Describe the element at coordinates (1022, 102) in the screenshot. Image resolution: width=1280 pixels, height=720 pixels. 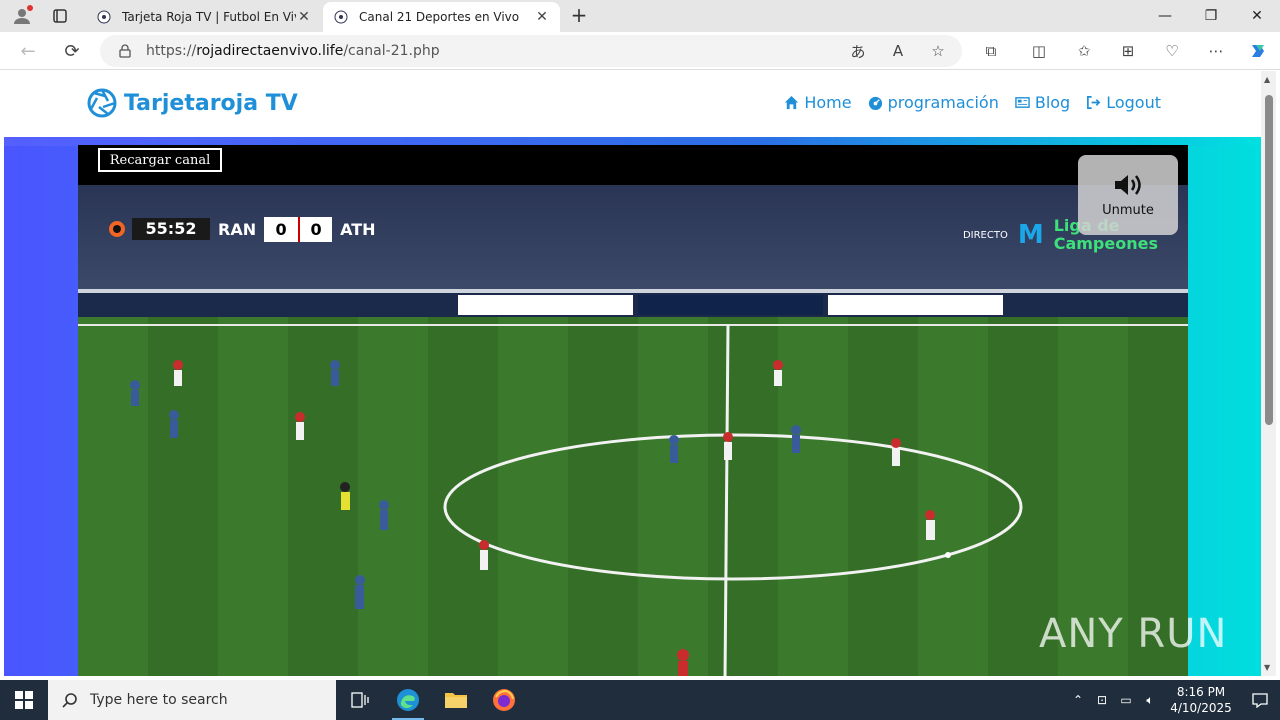
I see `newspaper-icon` at that location.